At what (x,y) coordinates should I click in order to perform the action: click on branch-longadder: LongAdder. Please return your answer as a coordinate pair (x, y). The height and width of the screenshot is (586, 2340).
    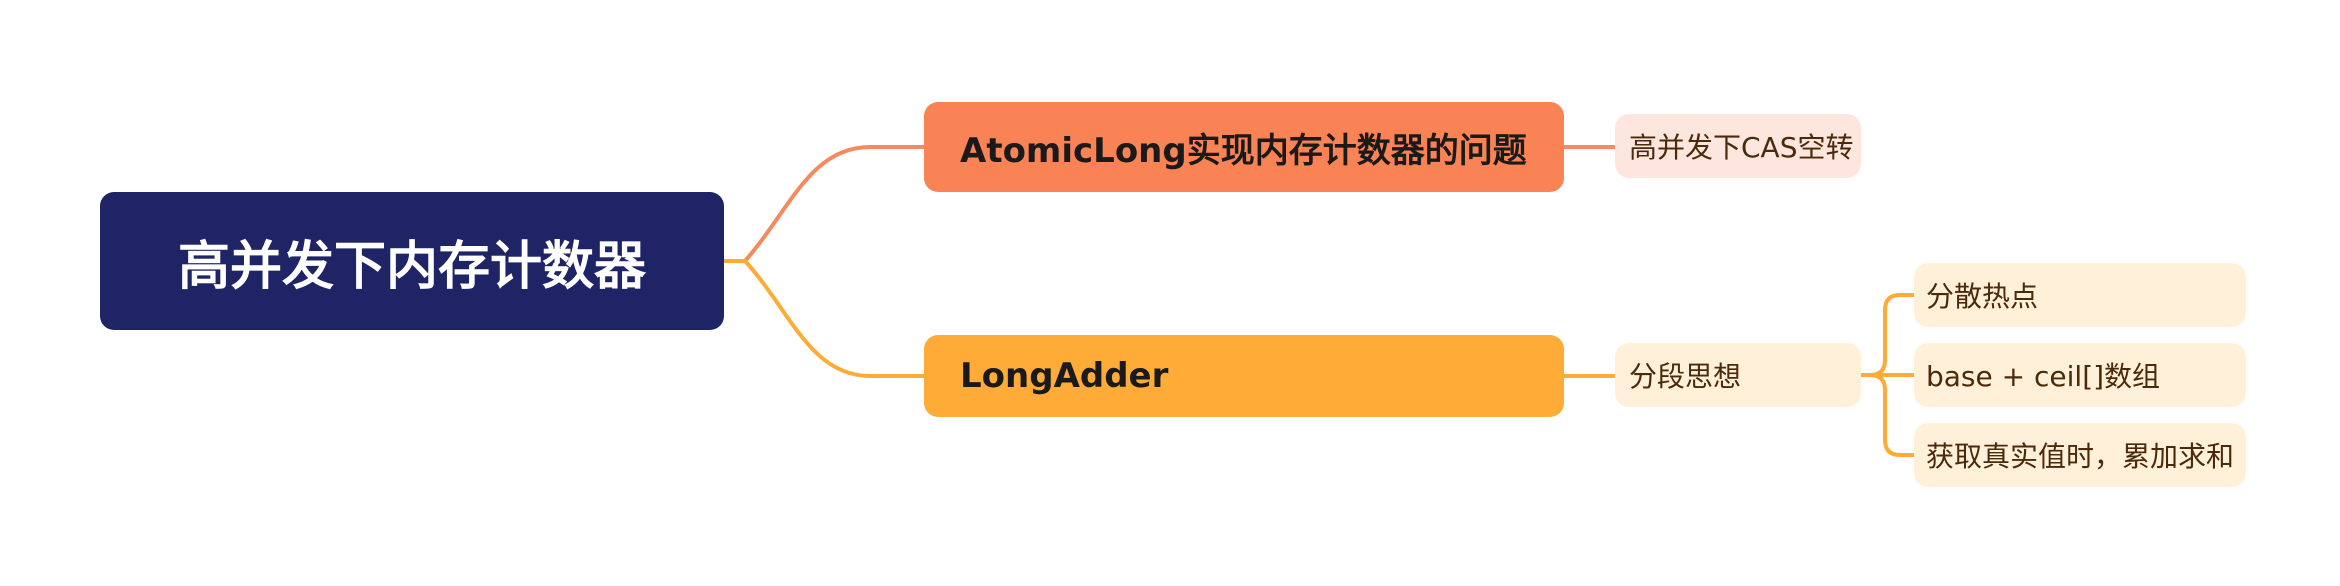
    Looking at the image, I should click on (1244, 376).